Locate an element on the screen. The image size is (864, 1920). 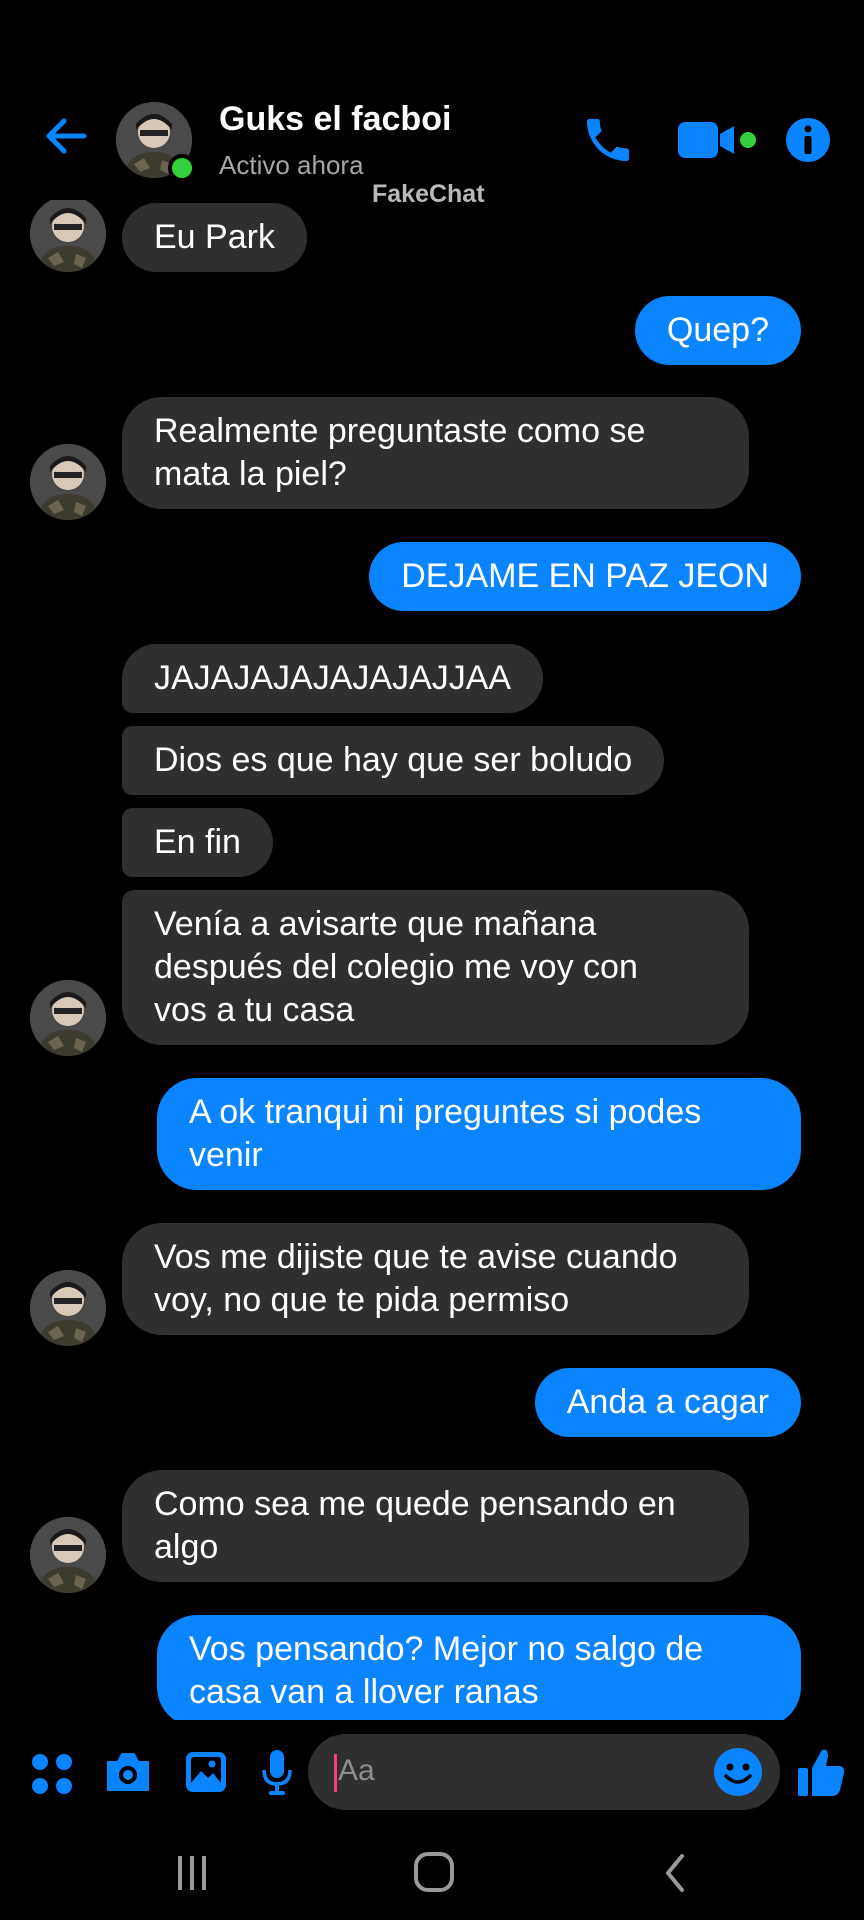
home-icon is located at coordinates (434, 1873).